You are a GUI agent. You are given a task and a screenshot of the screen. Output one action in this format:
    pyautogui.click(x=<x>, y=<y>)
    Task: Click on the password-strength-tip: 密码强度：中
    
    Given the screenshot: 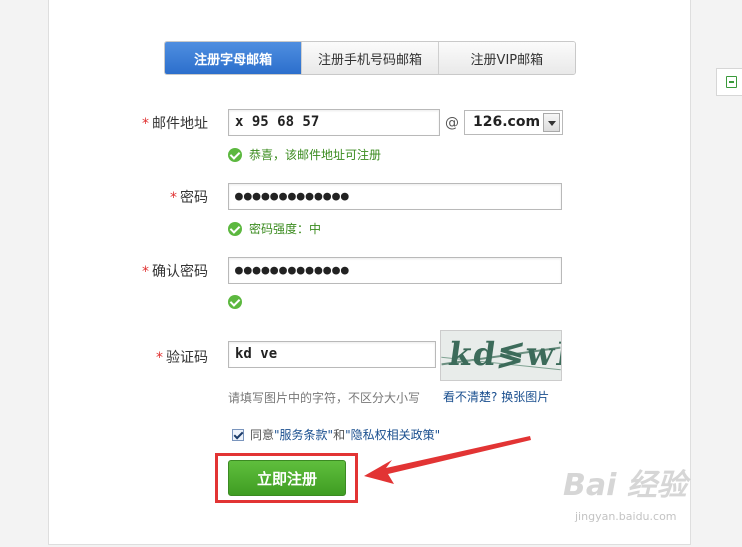 What is the action you would take?
    pyautogui.click(x=274, y=228)
    